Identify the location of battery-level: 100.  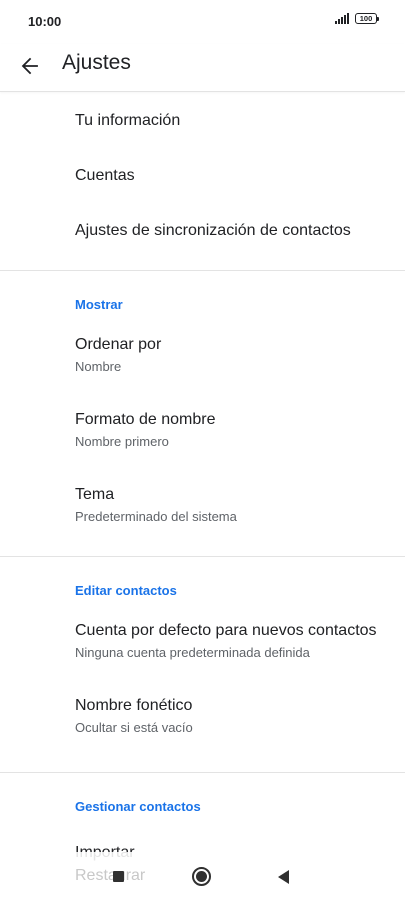
(366, 18).